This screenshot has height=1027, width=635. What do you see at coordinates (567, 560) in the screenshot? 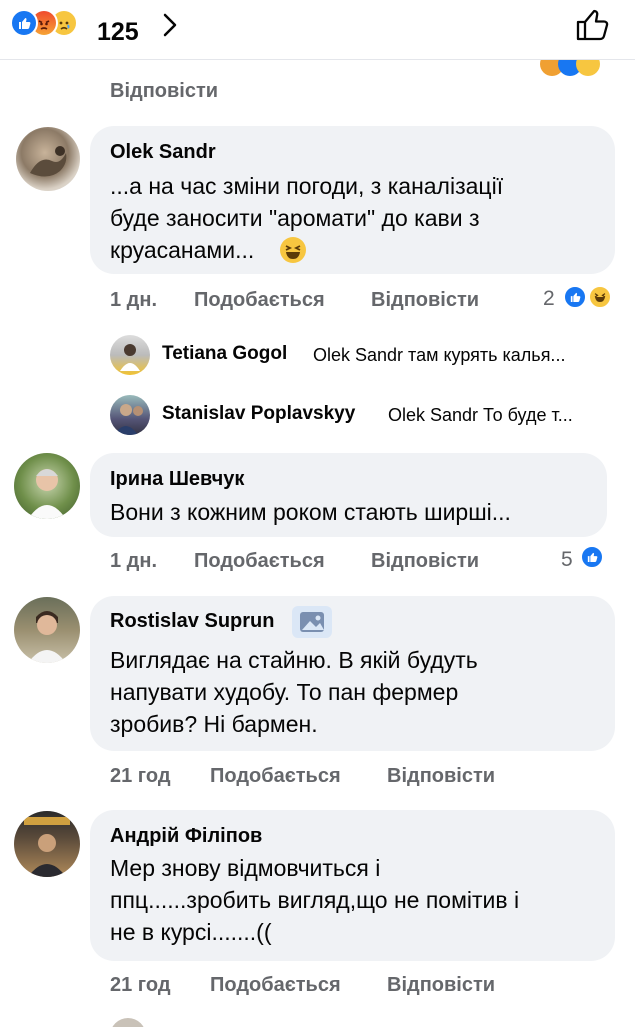
I see `reaction-count: 5` at bounding box center [567, 560].